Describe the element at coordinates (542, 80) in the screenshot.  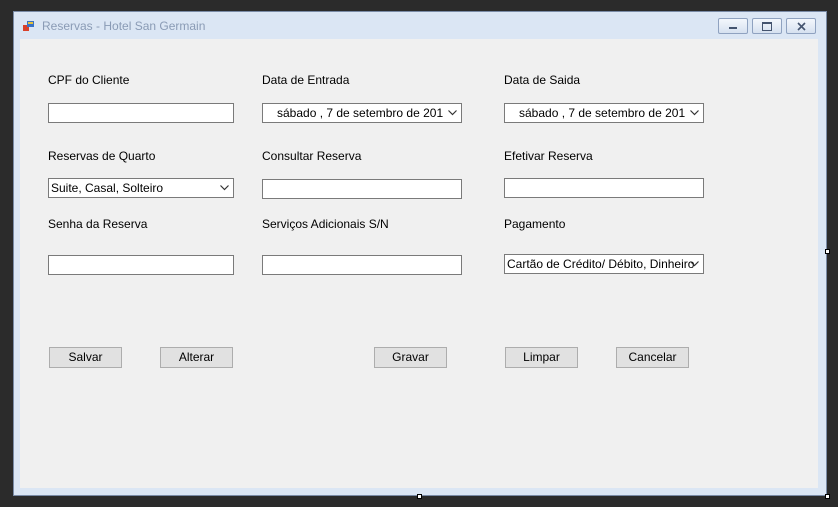
I see `data-saida-label: Data de Saida` at that location.